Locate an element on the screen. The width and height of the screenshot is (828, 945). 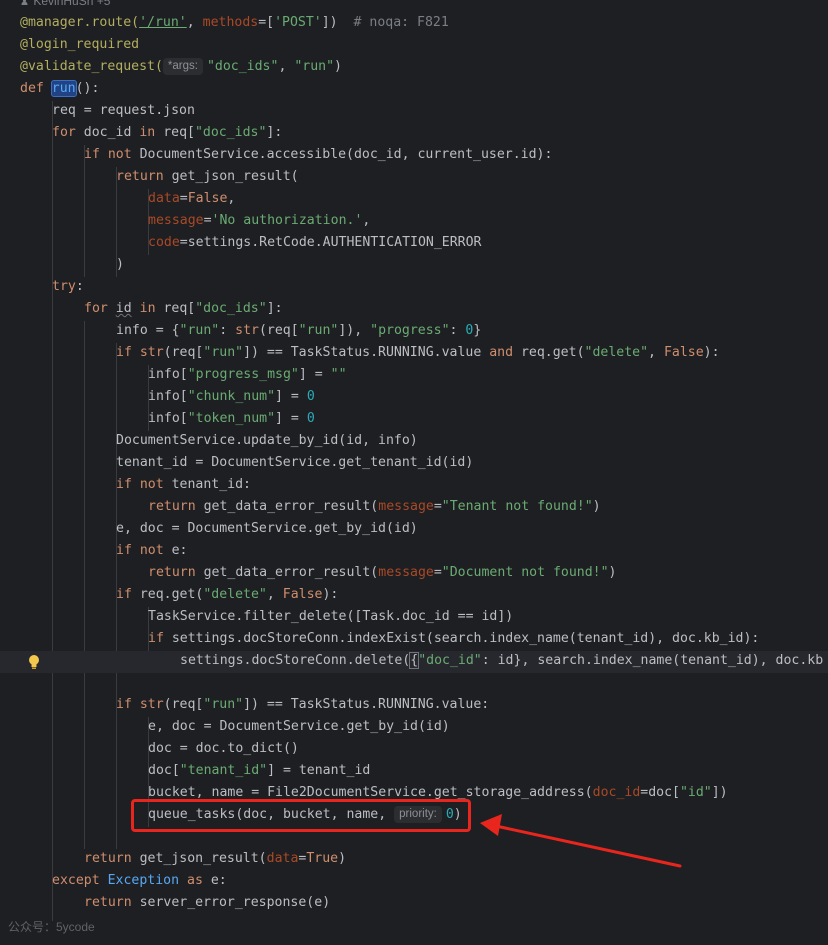
code-token: ]) == TaskStatus.RUNNING.value: is located at coordinates (366, 704).